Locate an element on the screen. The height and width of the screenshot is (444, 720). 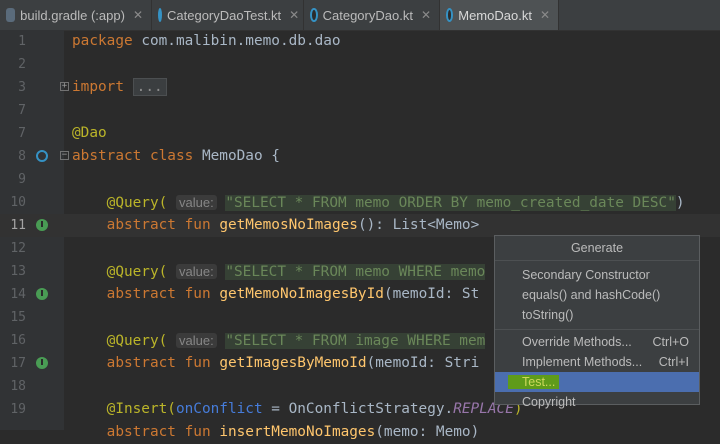
menu-item-label: Secondary Constructor is located at coordinates (586, 275).